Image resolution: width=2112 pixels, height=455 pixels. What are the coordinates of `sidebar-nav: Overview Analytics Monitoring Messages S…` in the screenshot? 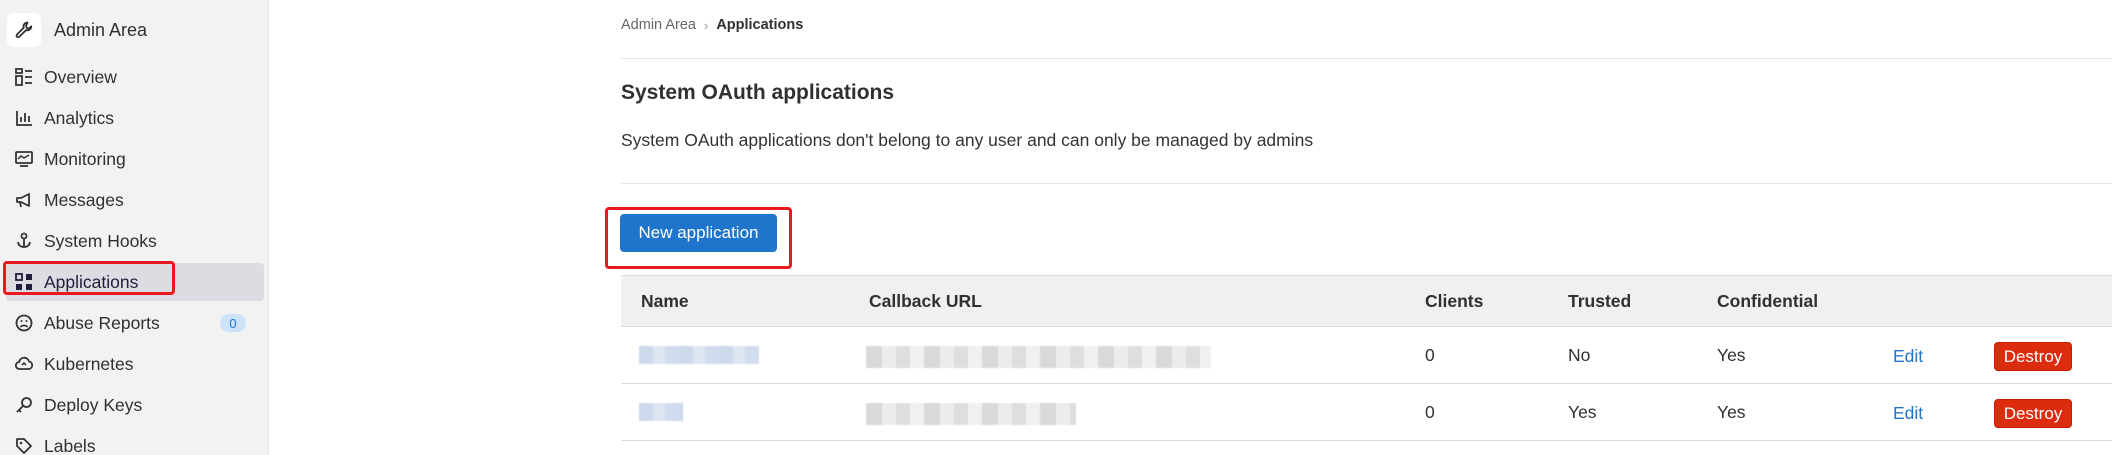 It's located at (133, 256).